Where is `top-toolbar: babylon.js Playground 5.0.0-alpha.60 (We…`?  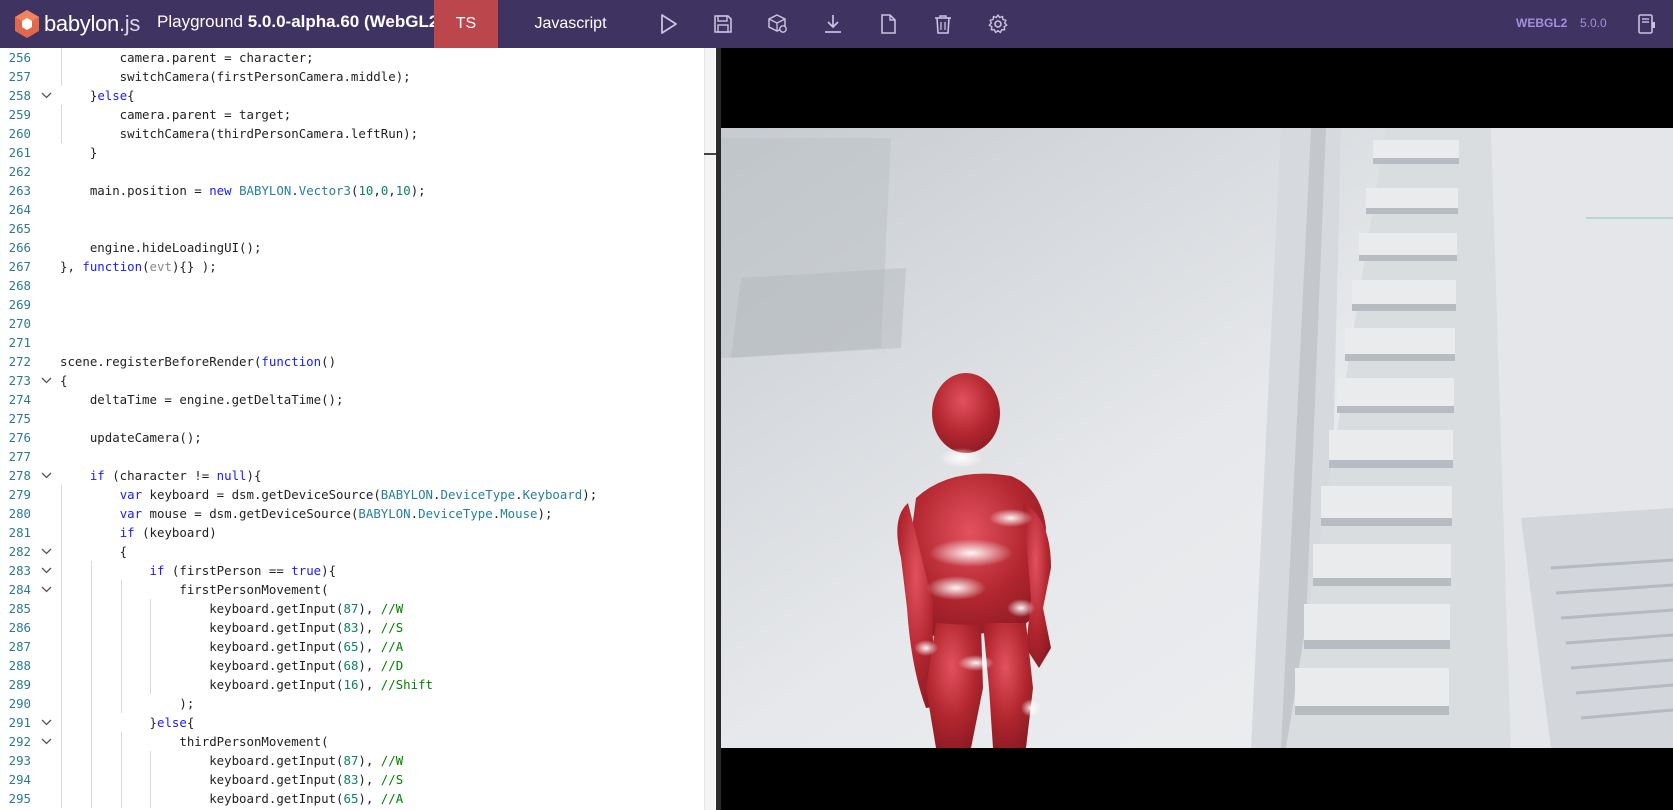
top-toolbar: babylon.js Playground 5.0.0-alpha.60 (We… is located at coordinates (836, 24).